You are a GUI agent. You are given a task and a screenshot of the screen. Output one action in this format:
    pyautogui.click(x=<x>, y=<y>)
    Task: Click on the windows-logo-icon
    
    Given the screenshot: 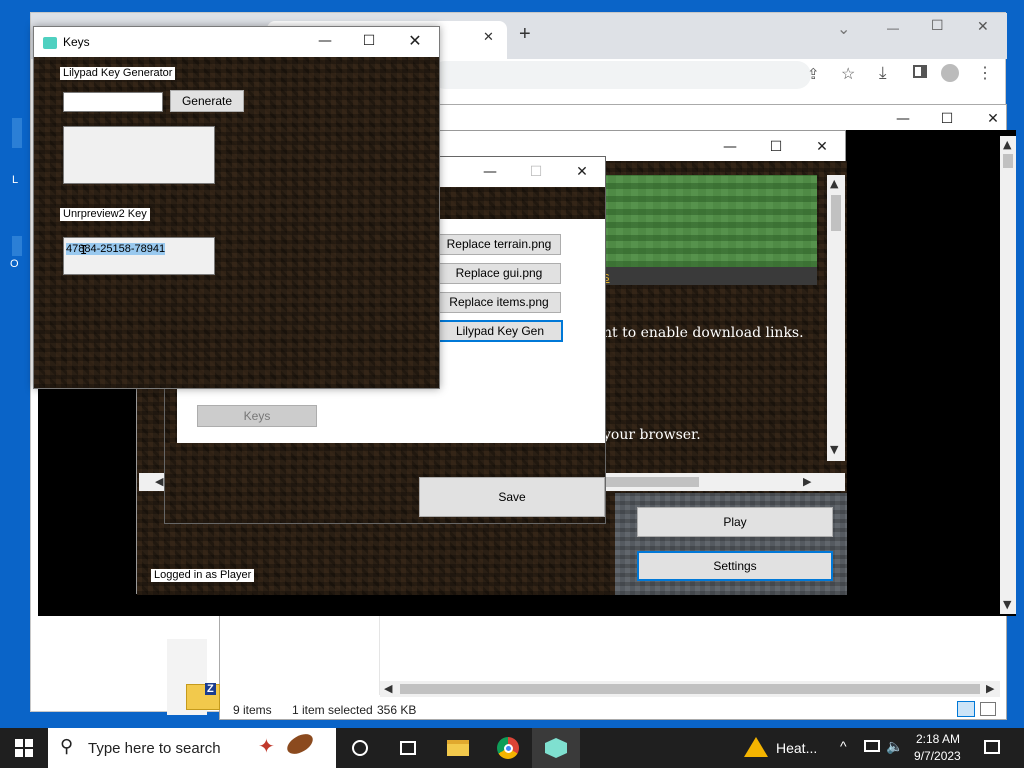 What is the action you would take?
    pyautogui.click(x=24, y=748)
    